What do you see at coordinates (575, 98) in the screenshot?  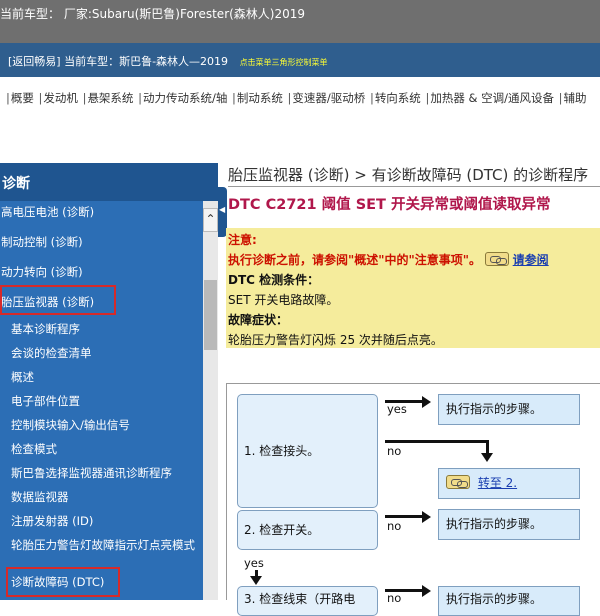 I see `menu-item-auxiliary: 辅助` at bounding box center [575, 98].